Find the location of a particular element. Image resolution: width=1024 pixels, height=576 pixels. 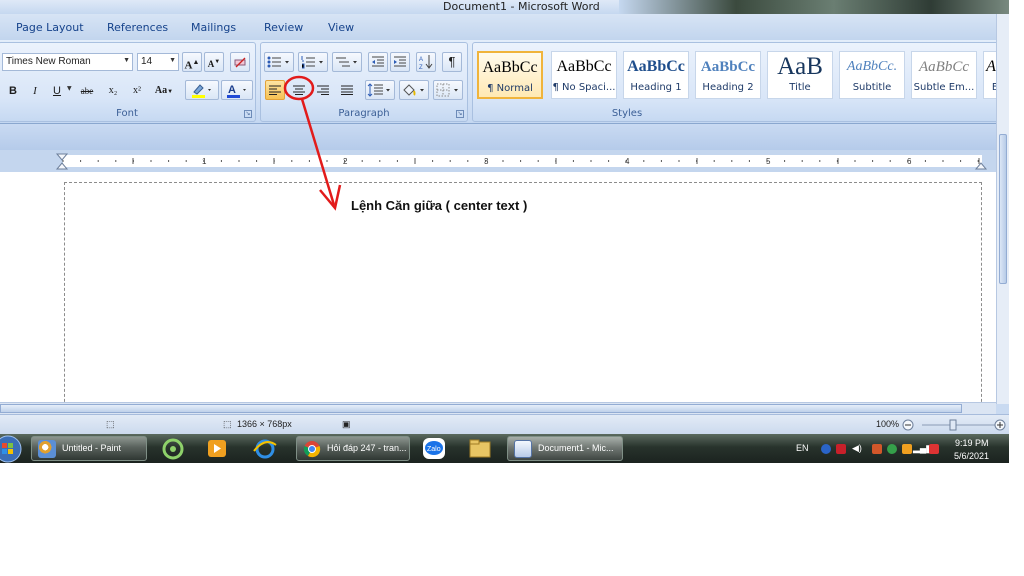

annotation-arrow-line is located at coordinates (318, 152).